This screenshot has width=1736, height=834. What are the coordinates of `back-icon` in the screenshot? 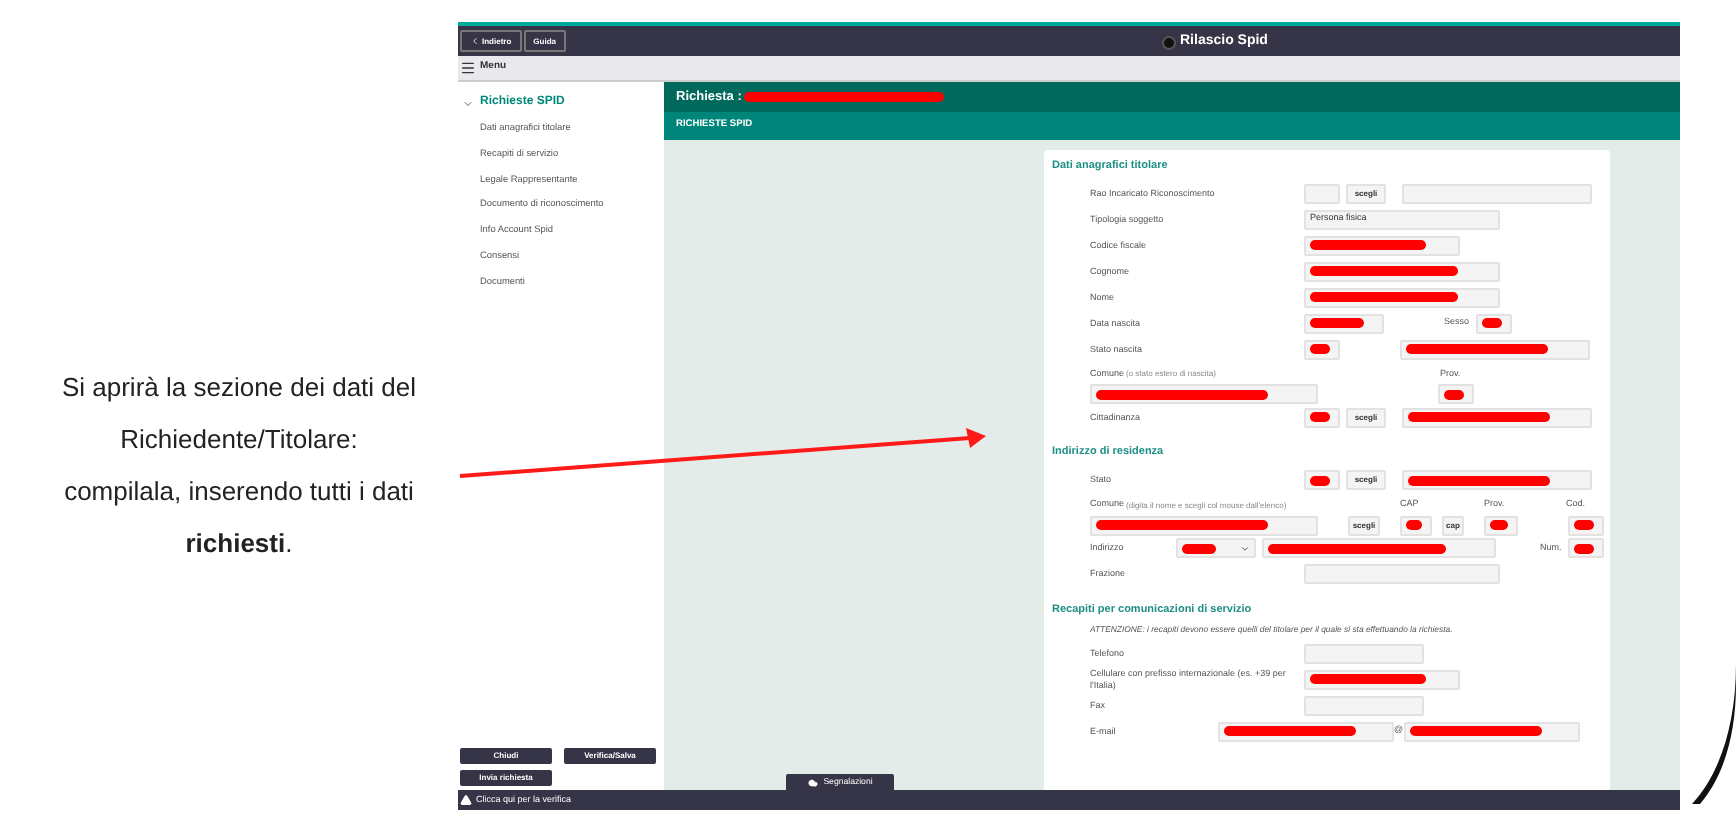 It's located at (475, 41).